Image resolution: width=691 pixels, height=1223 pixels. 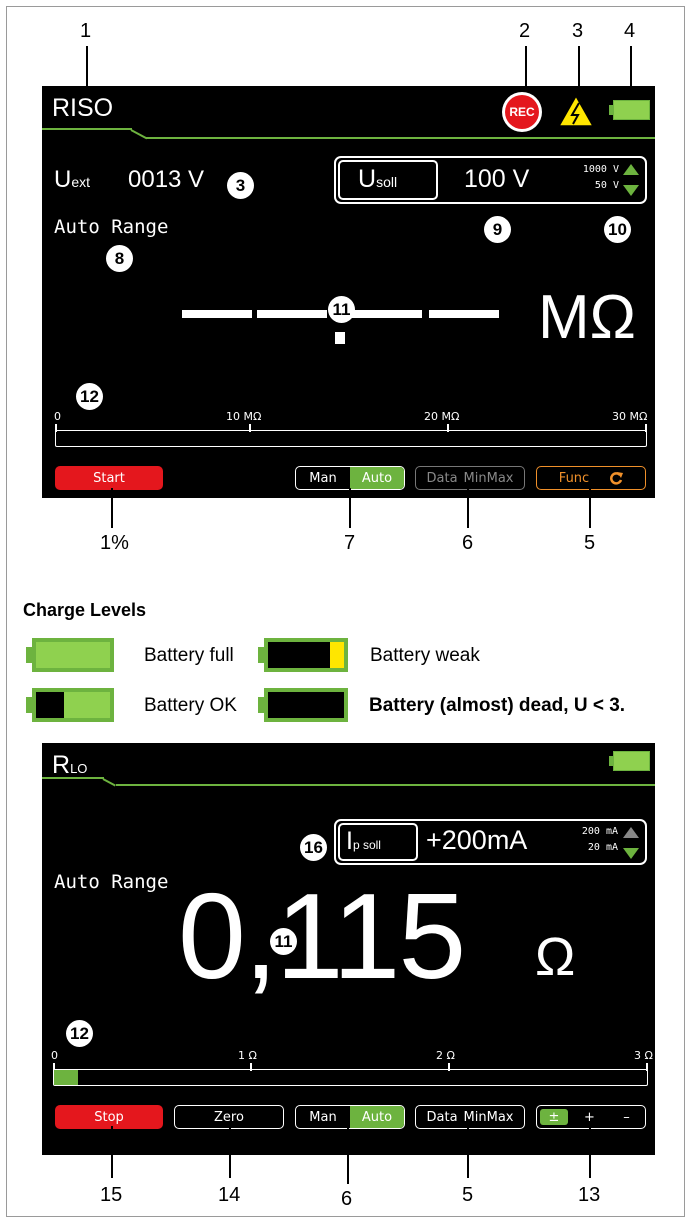 I want to click on data-minmax-button: Data MinMax, so click(x=470, y=478).